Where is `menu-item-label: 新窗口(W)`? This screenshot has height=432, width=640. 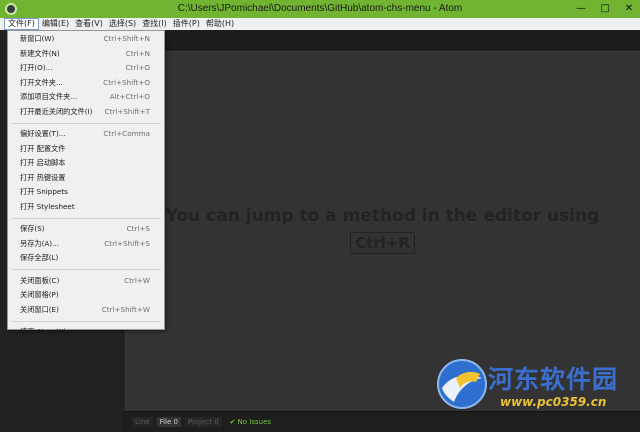 menu-item-label: 新窗口(W) is located at coordinates (37, 38).